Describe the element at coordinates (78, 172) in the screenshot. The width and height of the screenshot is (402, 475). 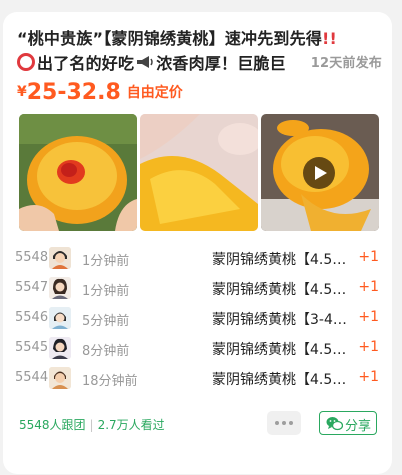
I see `peach-photo` at that location.